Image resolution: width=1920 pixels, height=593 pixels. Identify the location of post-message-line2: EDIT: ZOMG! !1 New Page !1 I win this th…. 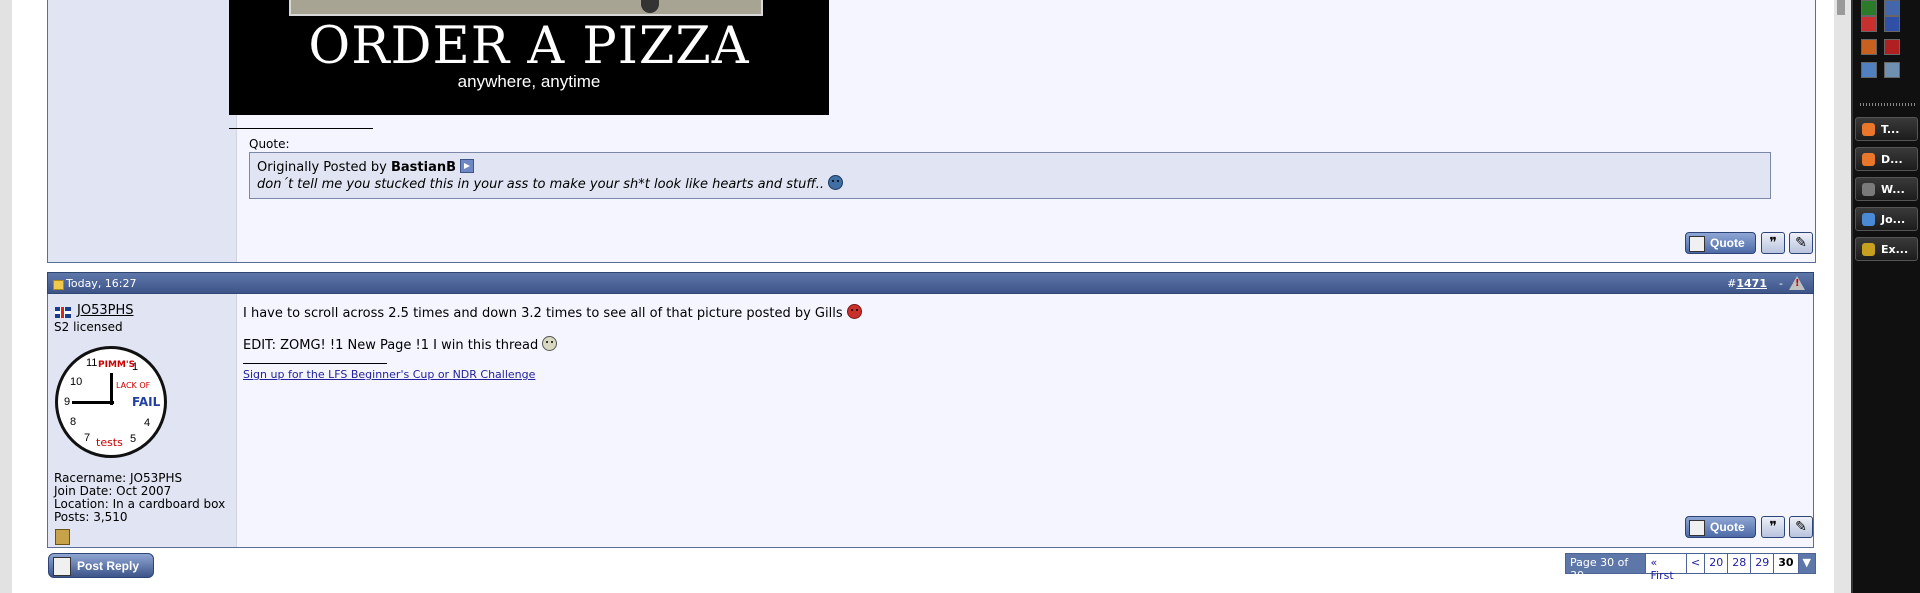
(400, 344).